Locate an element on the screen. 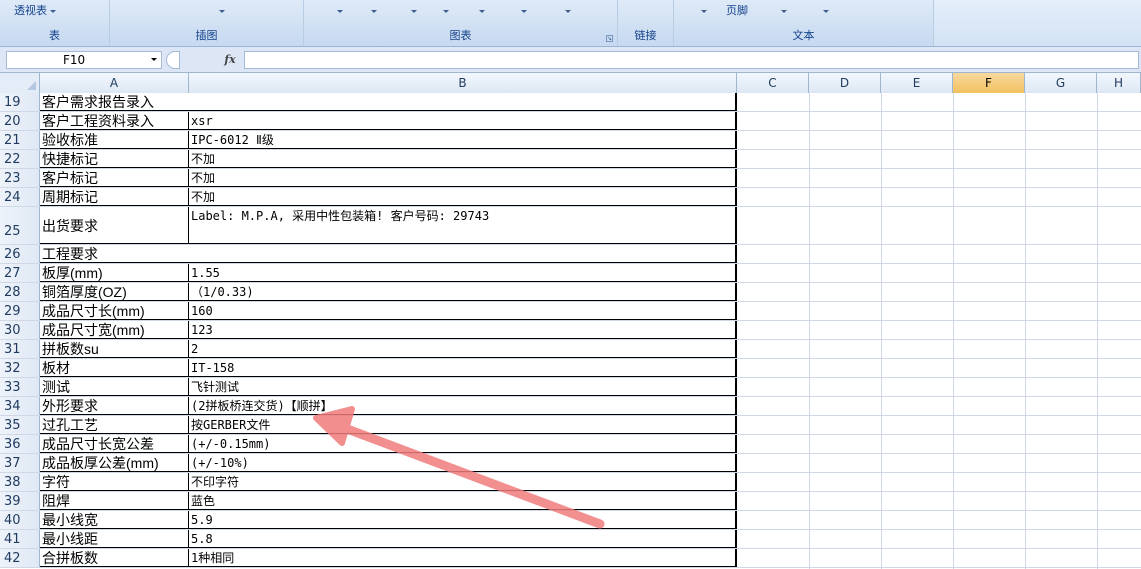  cell-a: 字符 is located at coordinates (114, 482).